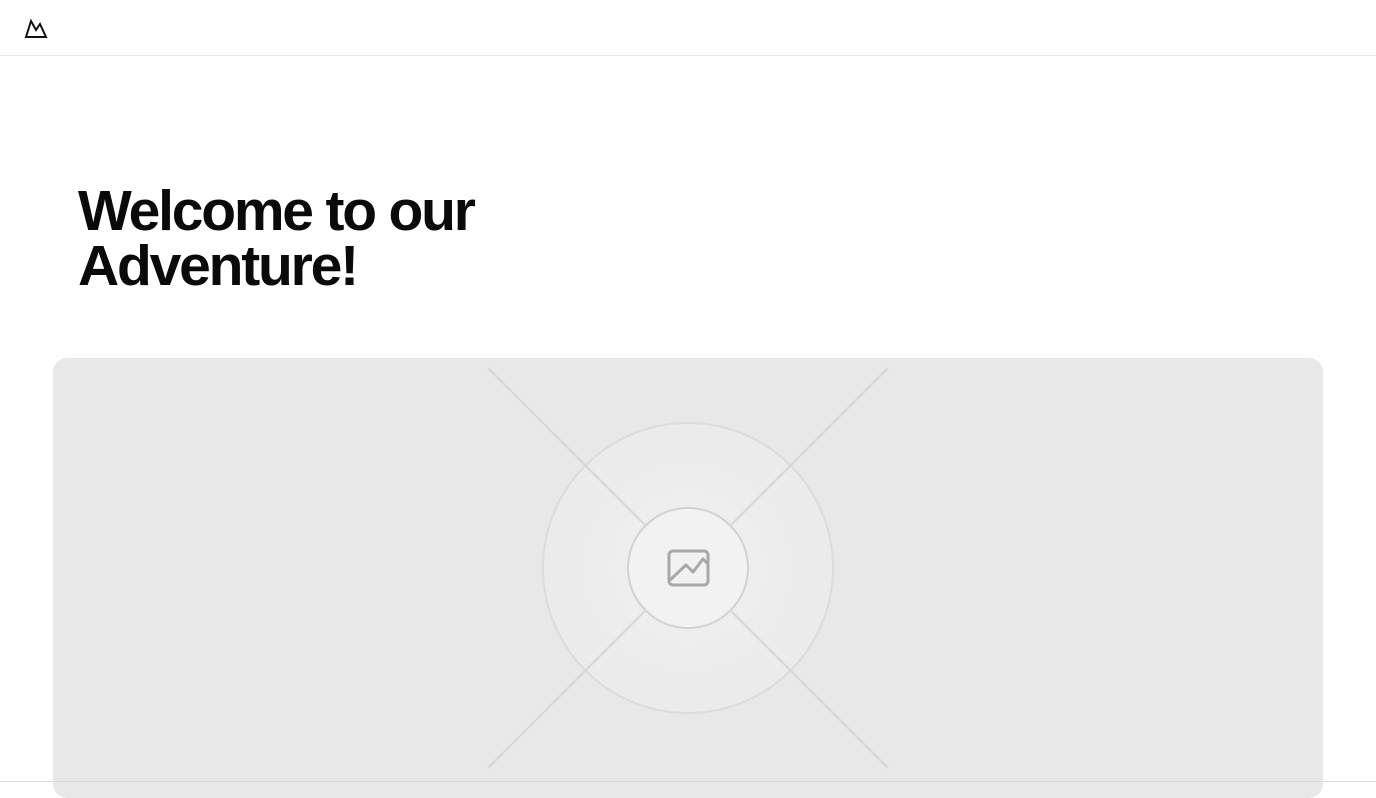  I want to click on page-title: Welcome to our Adventure!, so click(338, 238).